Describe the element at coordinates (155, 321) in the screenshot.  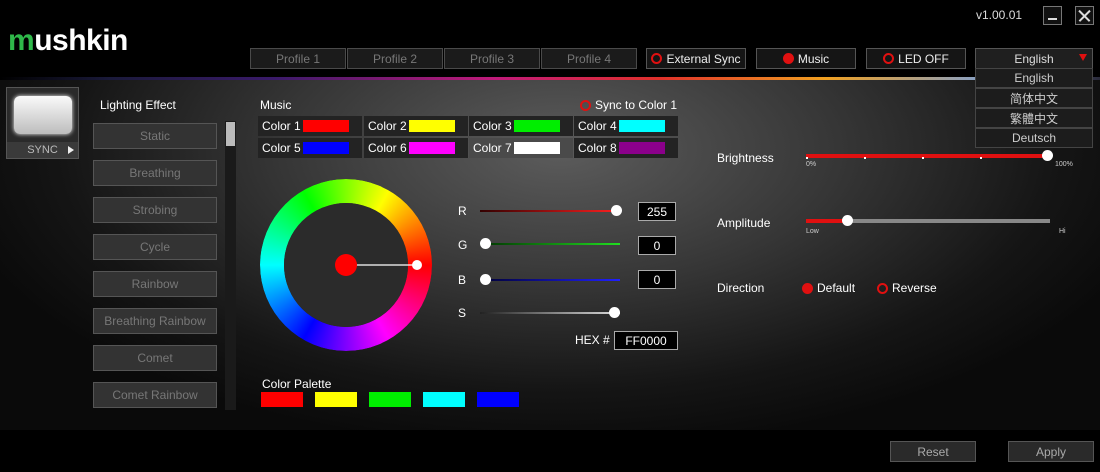
I see `effect-breathing-rainbow-button: Breathing Rainbow` at that location.